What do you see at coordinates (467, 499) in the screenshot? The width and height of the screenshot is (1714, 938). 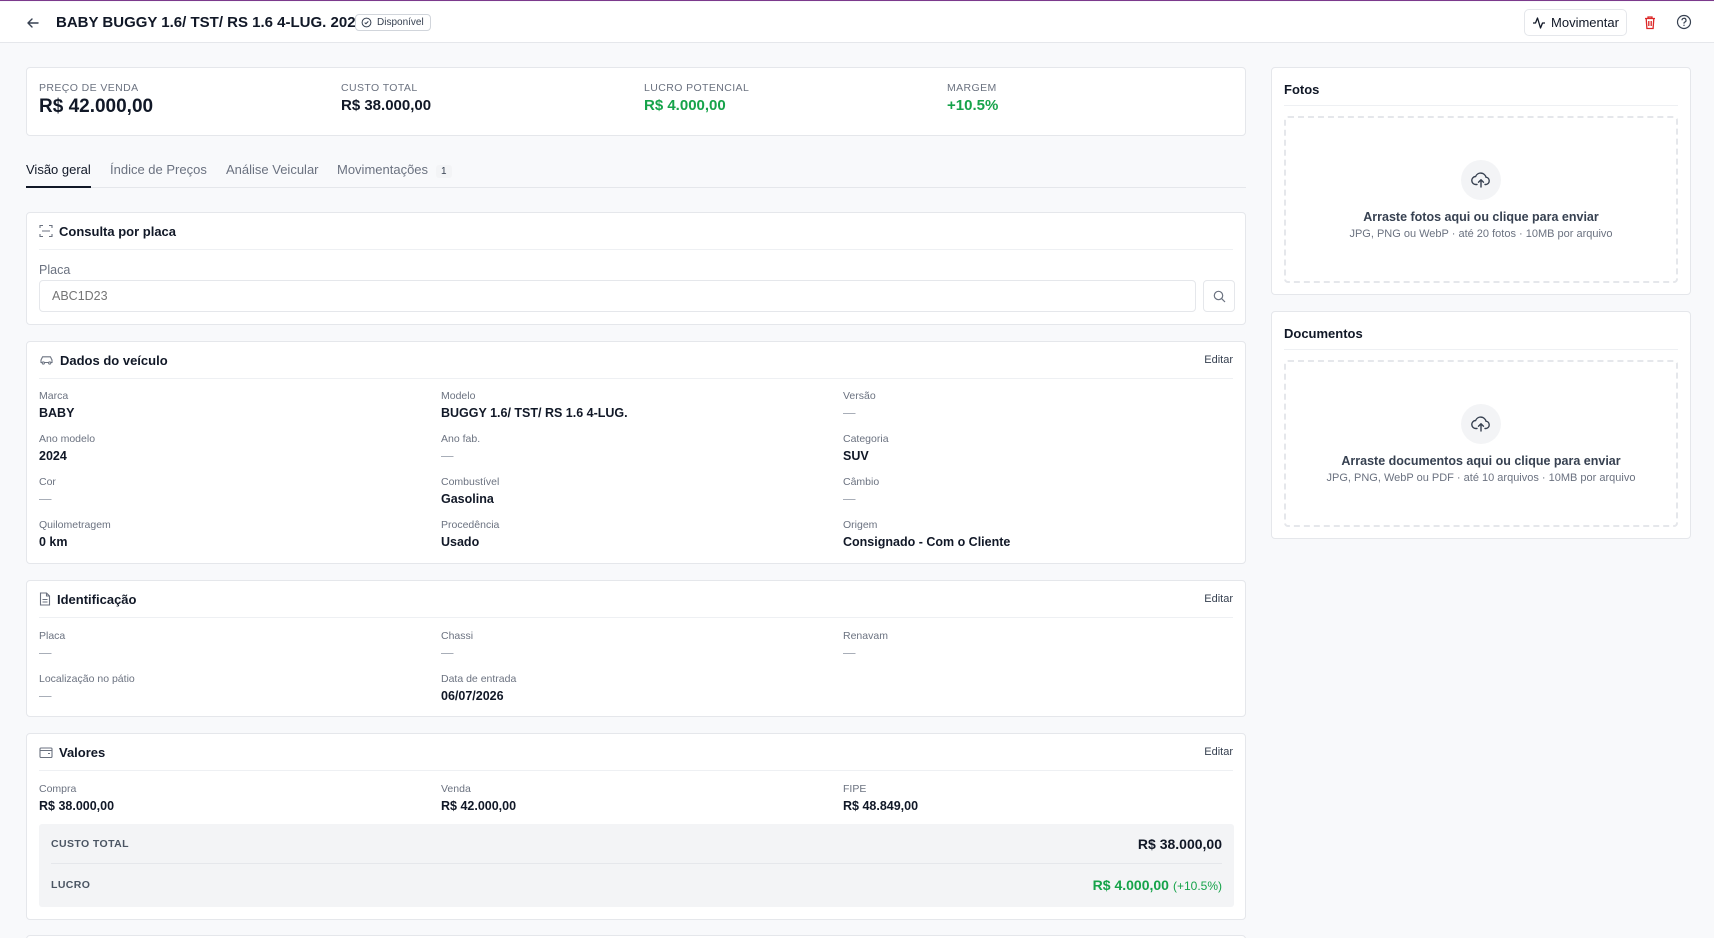 I see `field-value: Gasolina` at bounding box center [467, 499].